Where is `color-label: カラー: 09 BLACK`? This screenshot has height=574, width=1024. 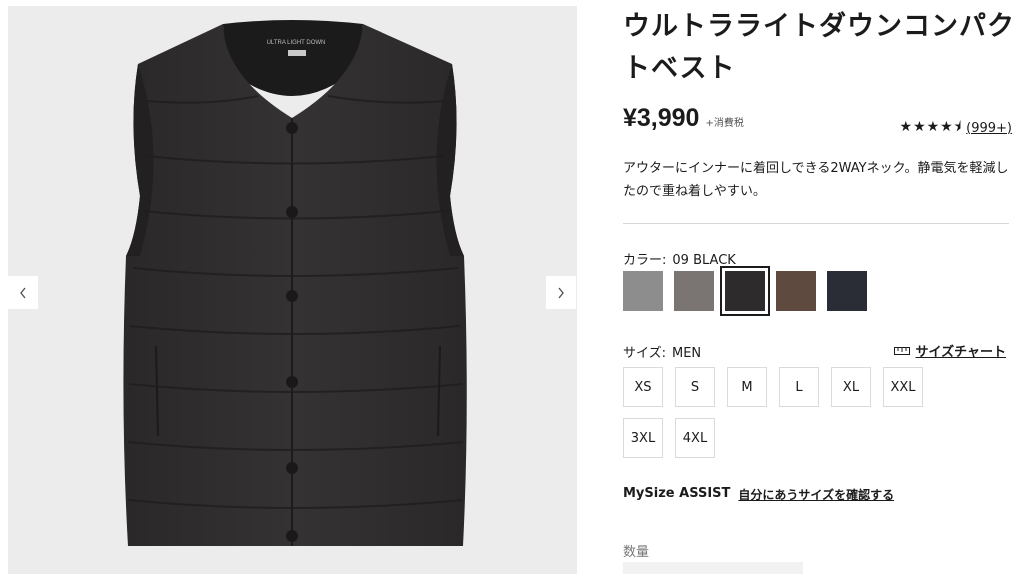 color-label: カラー: 09 BLACK is located at coordinates (679, 258).